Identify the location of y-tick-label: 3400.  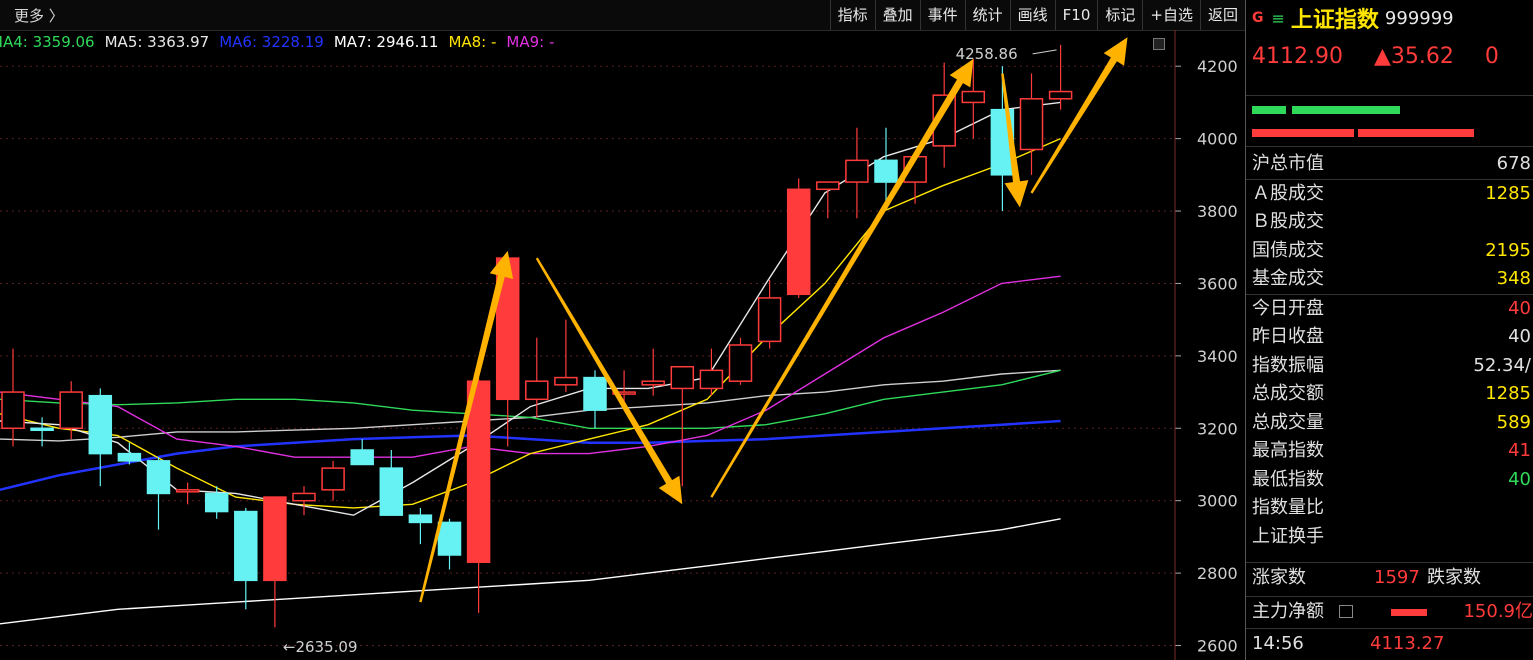
(1217, 356).